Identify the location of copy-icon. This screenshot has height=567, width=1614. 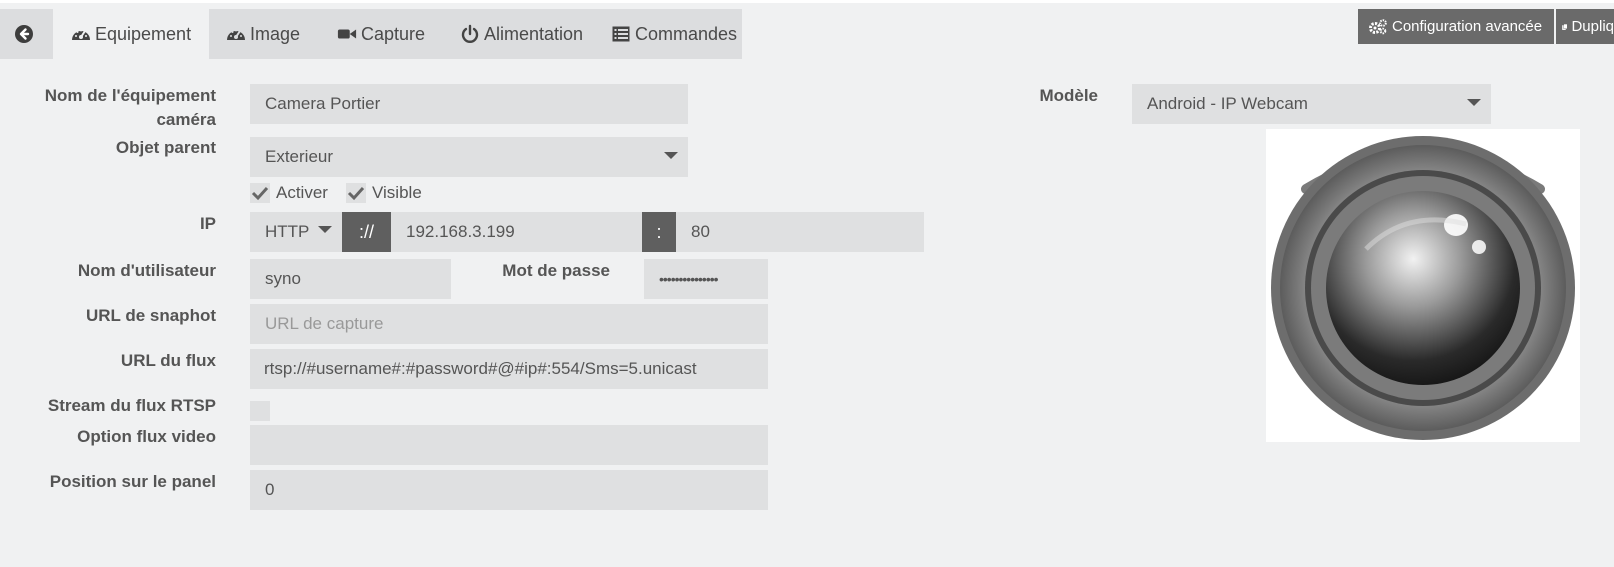
(1565, 26).